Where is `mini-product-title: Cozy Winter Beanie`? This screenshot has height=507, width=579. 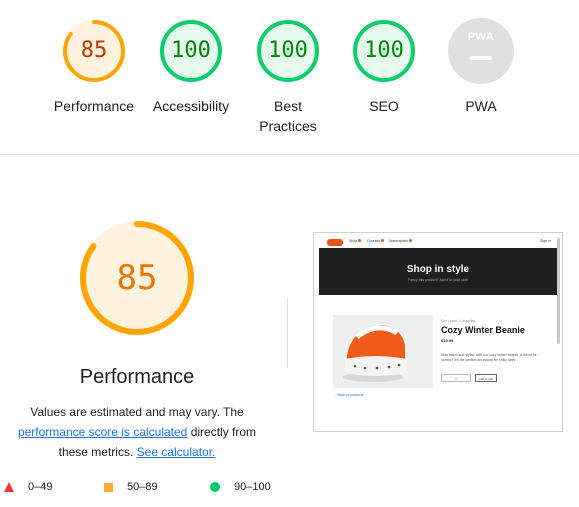
mini-product-title: Cozy Winter Beanie is located at coordinates (483, 330).